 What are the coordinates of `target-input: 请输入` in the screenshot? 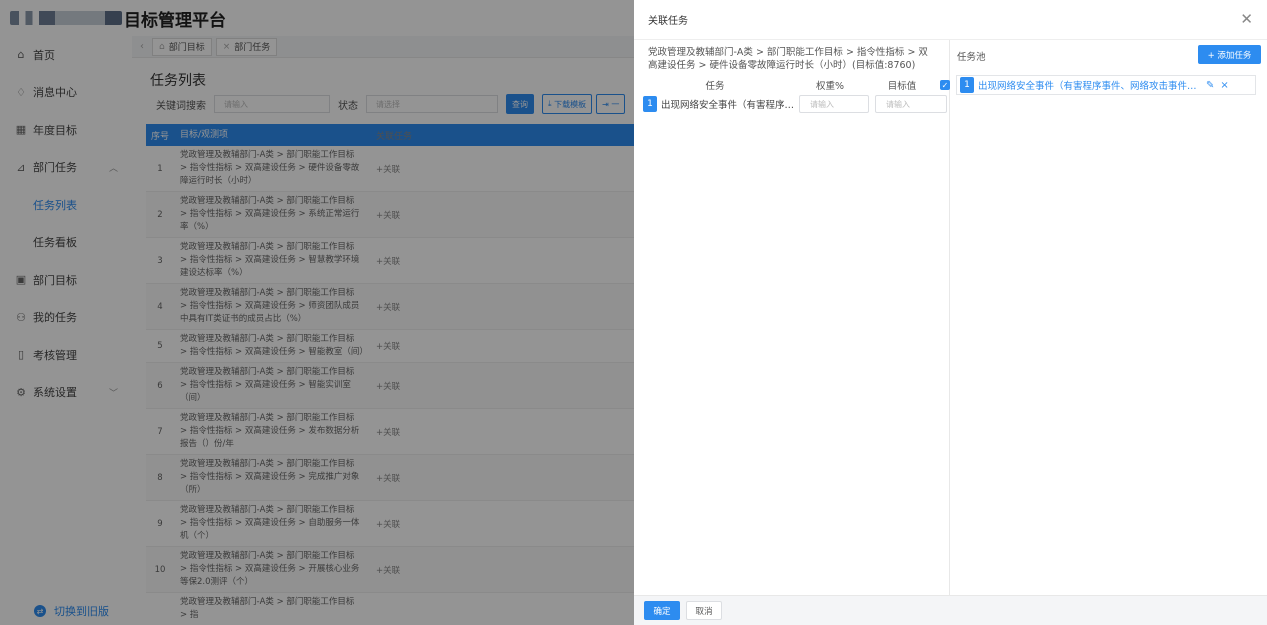 It's located at (911, 104).